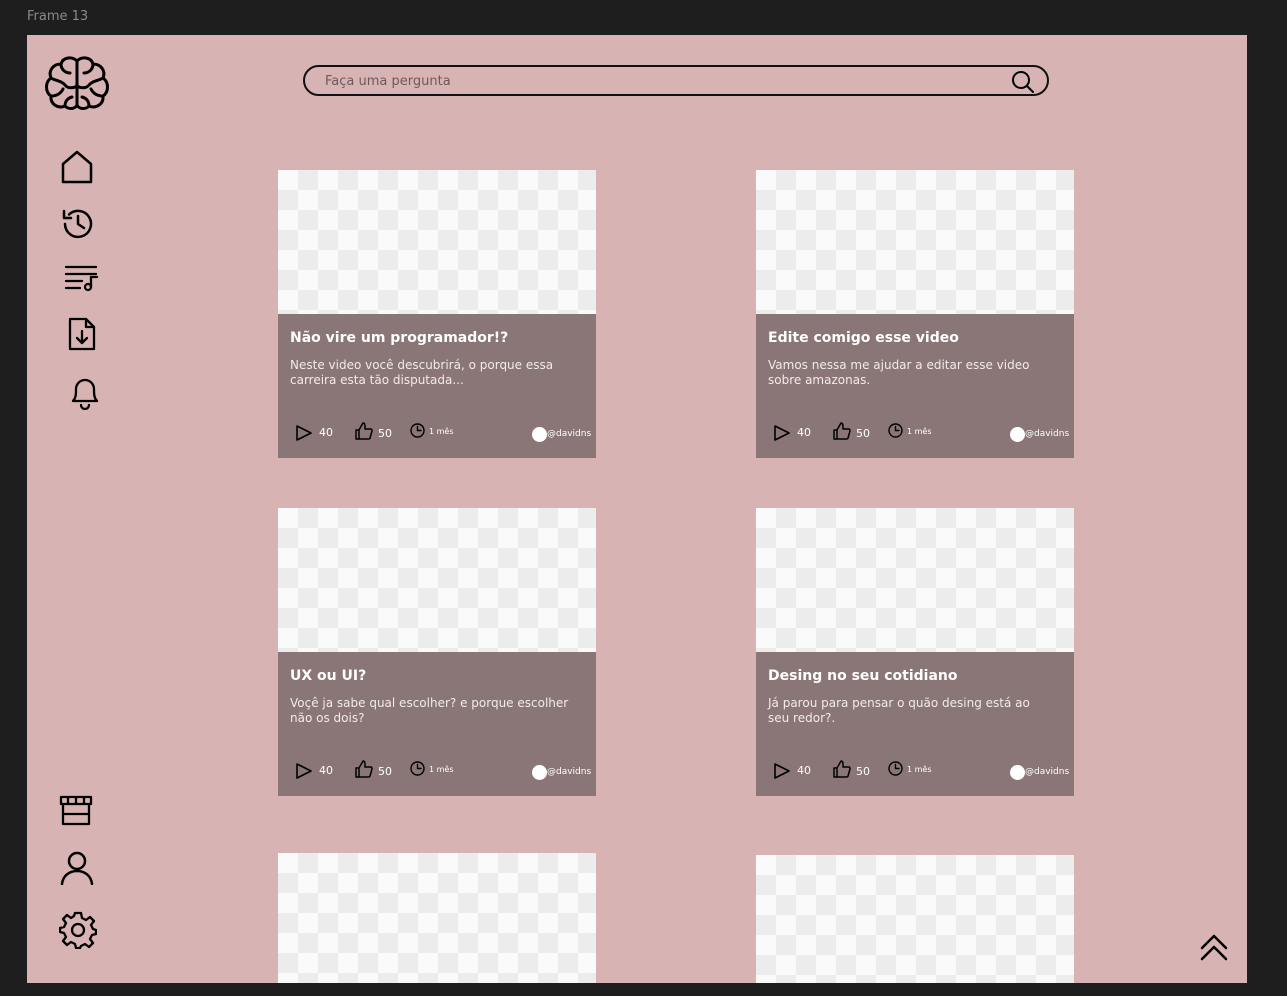  Describe the element at coordinates (863, 676) in the screenshot. I see `card-title: Desing no seu cotidiano` at that location.